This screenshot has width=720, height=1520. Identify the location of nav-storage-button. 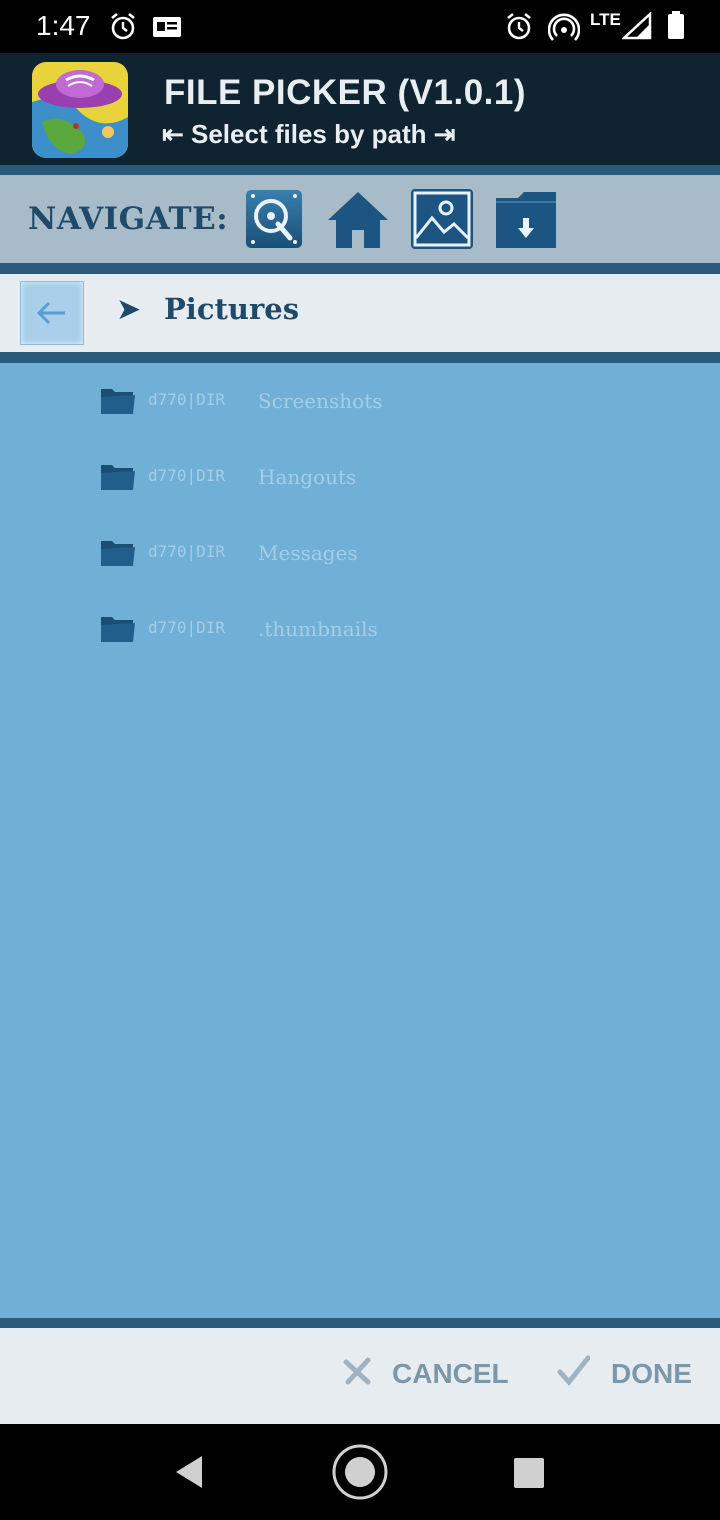
(275, 219).